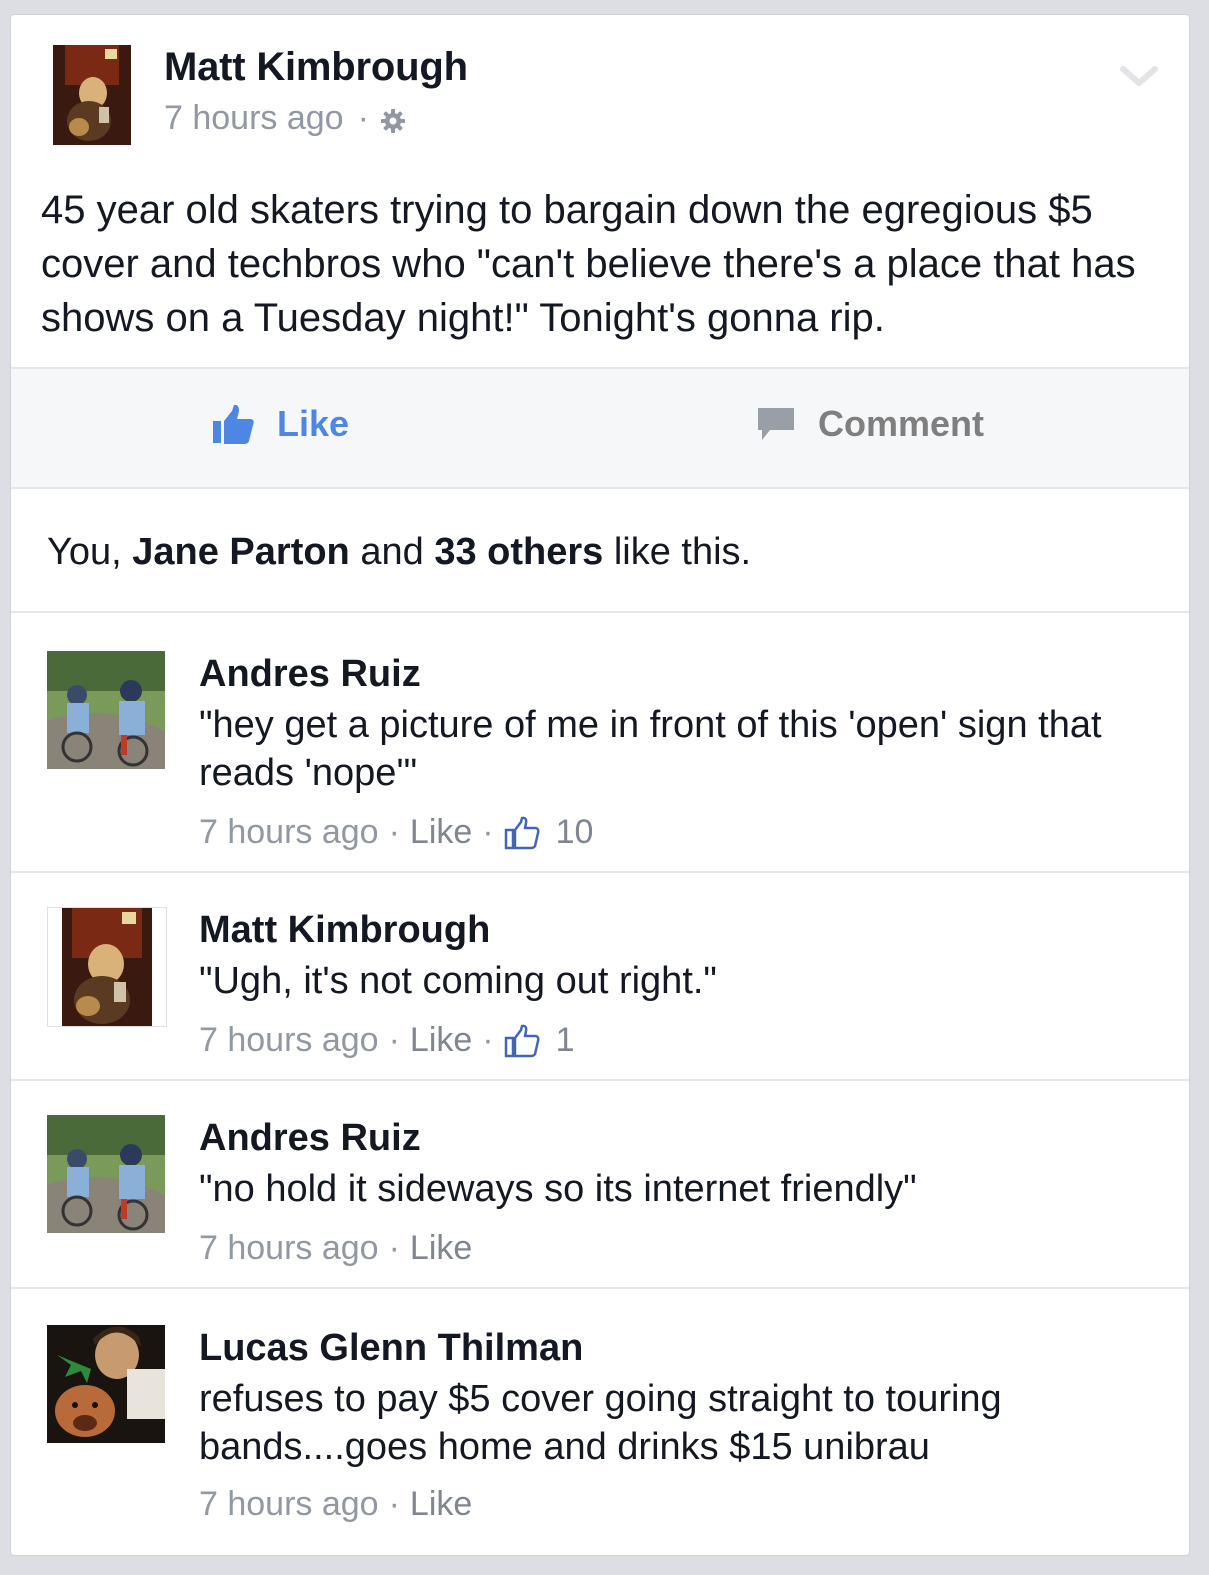  I want to click on comment-like-count: 10, so click(575, 832).